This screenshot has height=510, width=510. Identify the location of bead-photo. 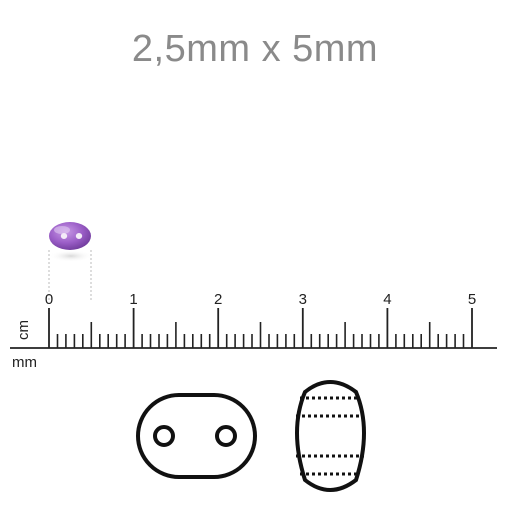
(70, 261).